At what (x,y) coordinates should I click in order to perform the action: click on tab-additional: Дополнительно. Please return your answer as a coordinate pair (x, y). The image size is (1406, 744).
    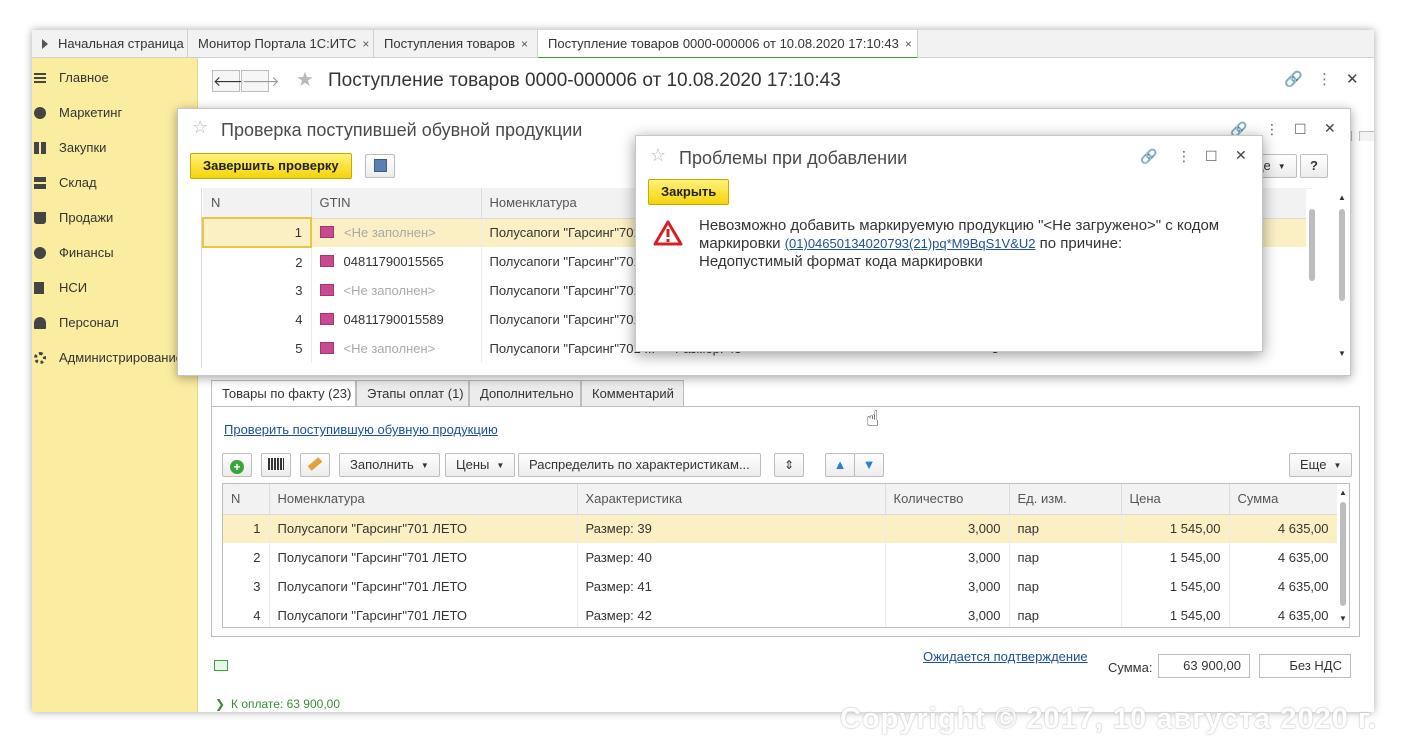
    Looking at the image, I should click on (525, 393).